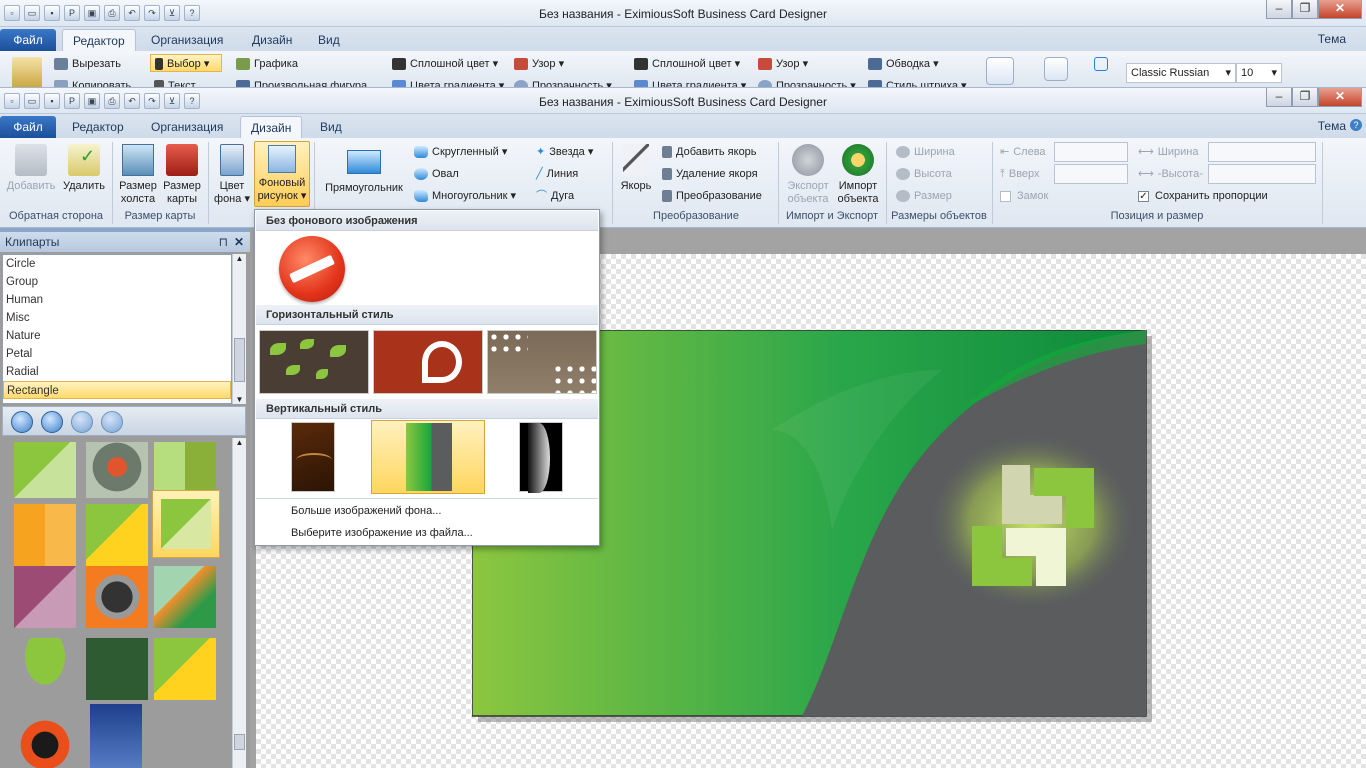 The width and height of the screenshot is (1366, 768). I want to click on rectangle-button: Прямоугольник, so click(364, 167).